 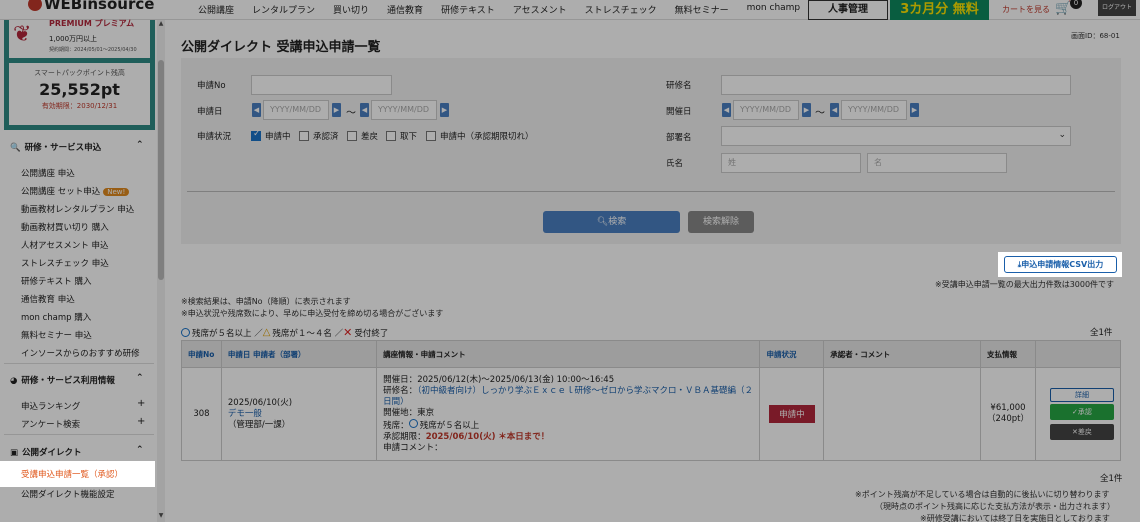 I want to click on sidebar-scrollbar: ▲ ▼, so click(x=161, y=271).